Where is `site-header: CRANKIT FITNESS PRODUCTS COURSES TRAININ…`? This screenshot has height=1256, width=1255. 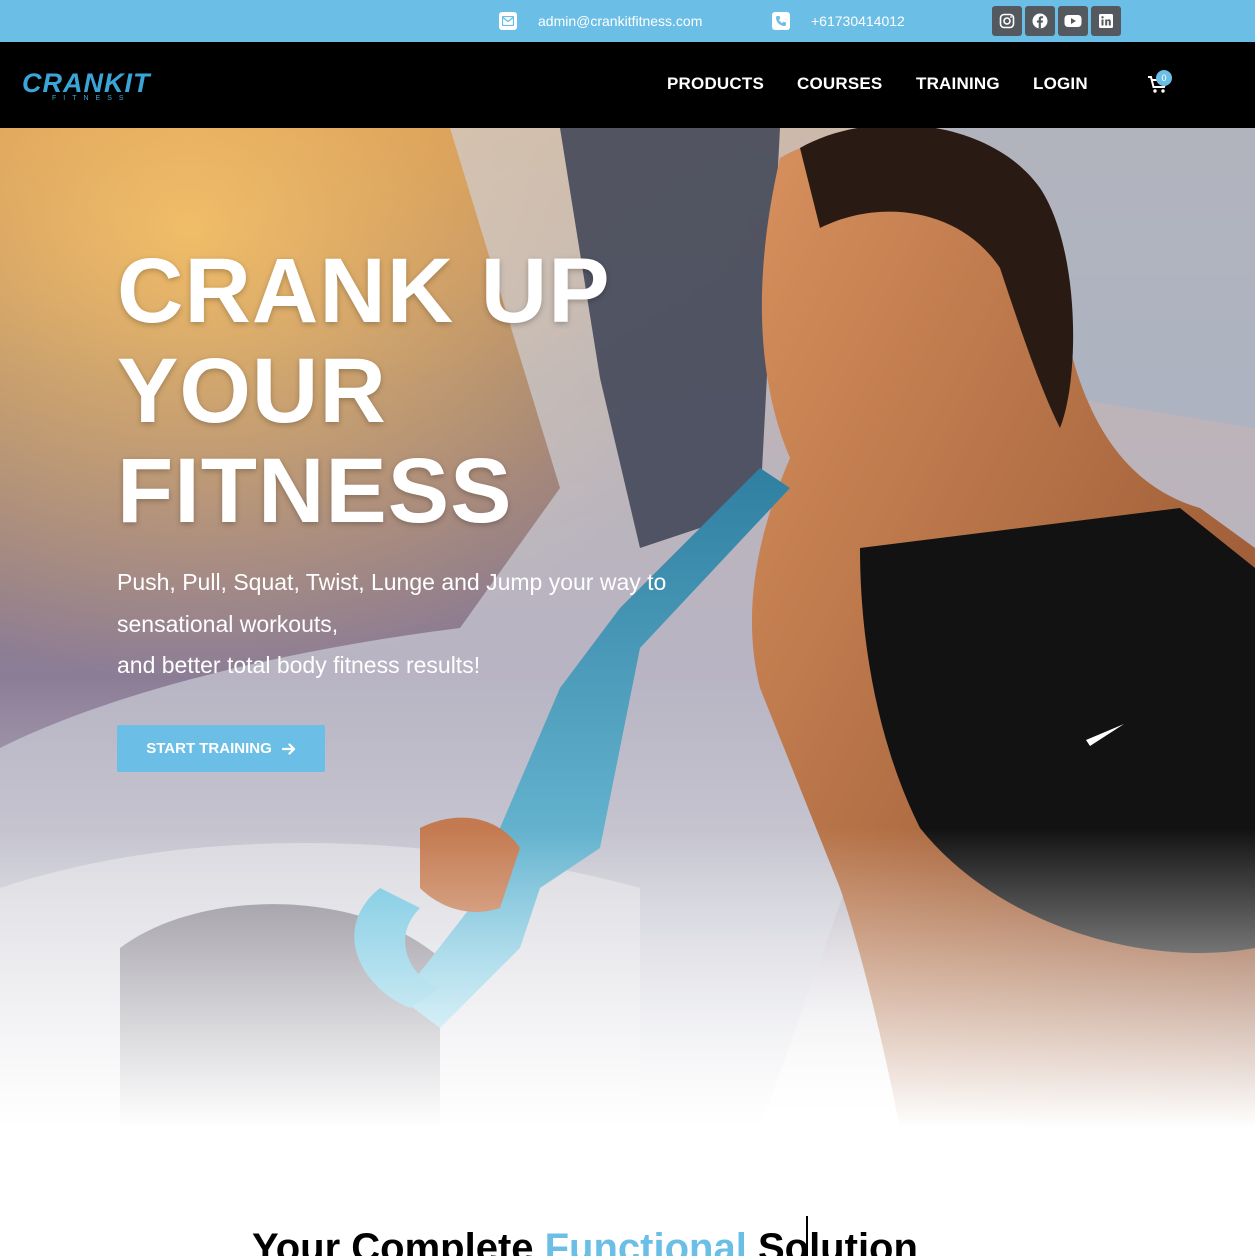
site-header: CRANKIT FITNESS PRODUCTS COURSES TRAININ… is located at coordinates (627, 85).